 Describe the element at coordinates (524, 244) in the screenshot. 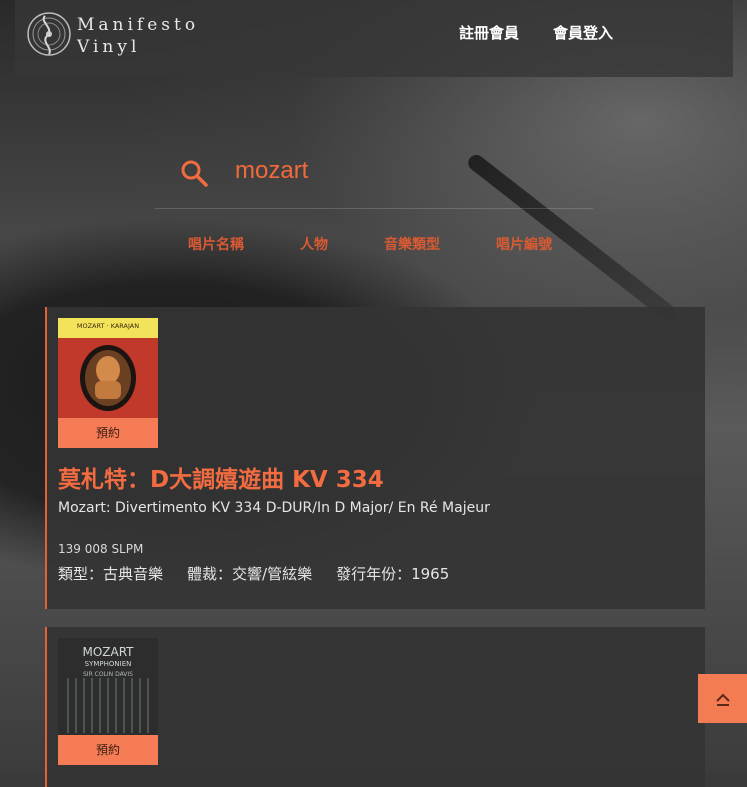

I see `filter-catalog-number: 唱片編號` at that location.